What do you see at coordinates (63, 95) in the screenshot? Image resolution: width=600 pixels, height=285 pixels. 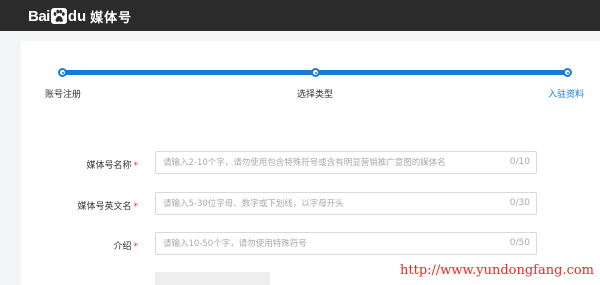 I see `step-label-account: 账号注册` at bounding box center [63, 95].